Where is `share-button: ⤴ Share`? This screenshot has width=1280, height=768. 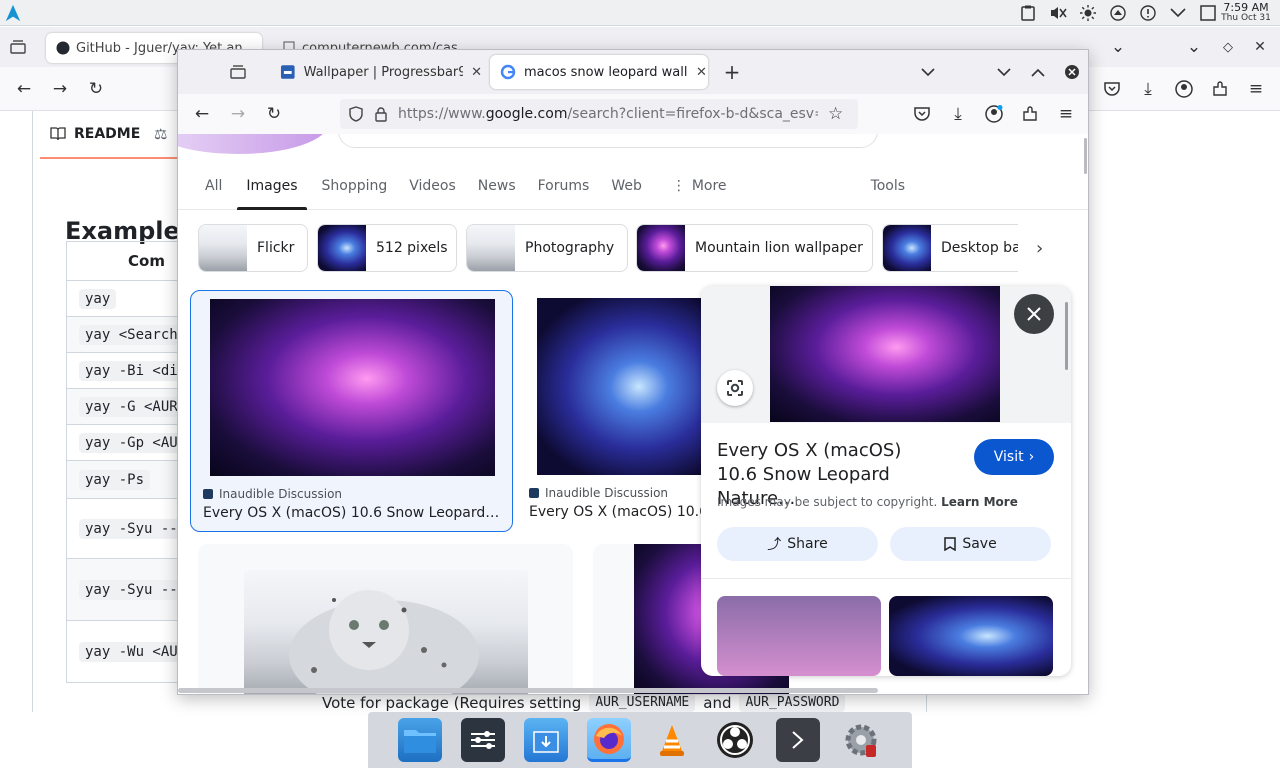 share-button: ⤴ Share is located at coordinates (797, 544).